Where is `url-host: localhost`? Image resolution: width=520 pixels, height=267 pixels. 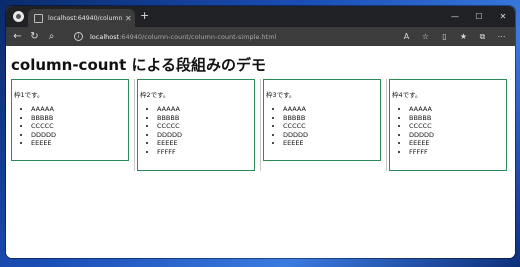
url-host: localhost is located at coordinates (105, 36).